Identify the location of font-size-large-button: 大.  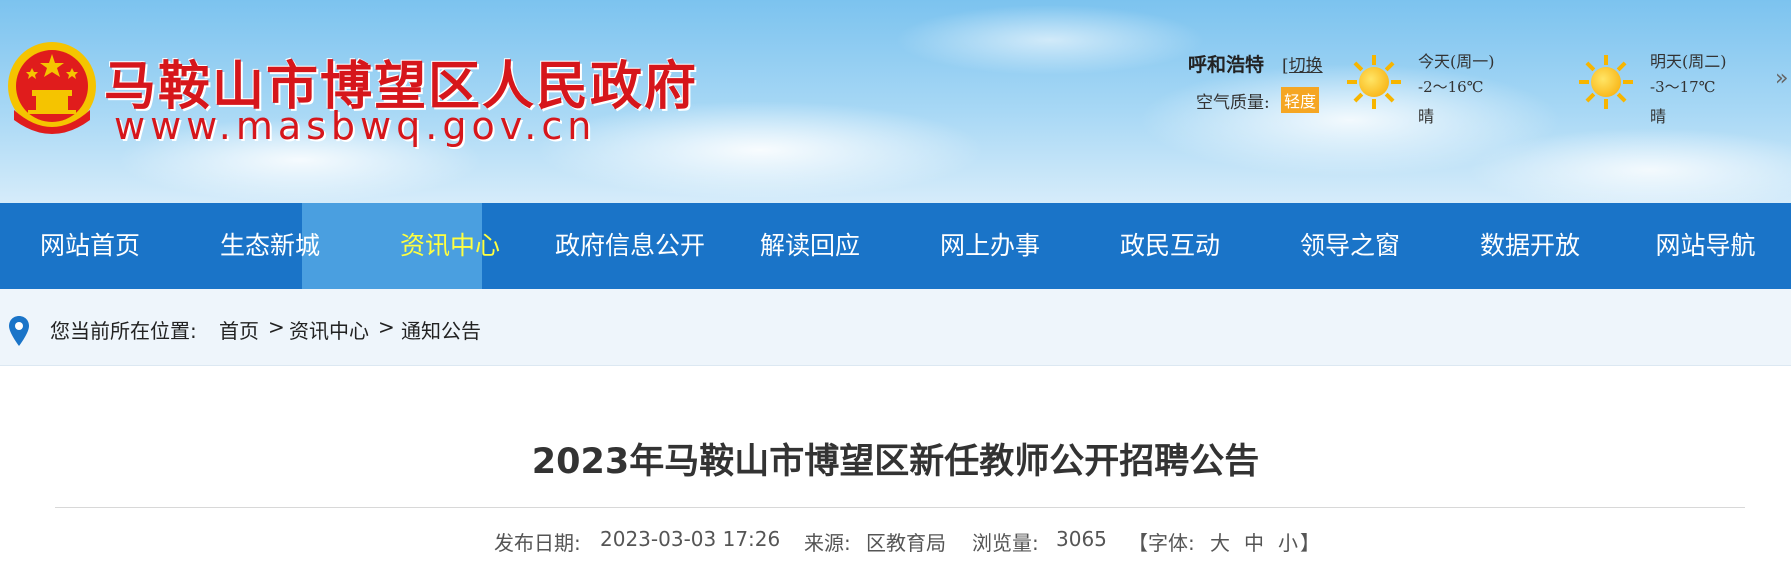
(1220, 541).